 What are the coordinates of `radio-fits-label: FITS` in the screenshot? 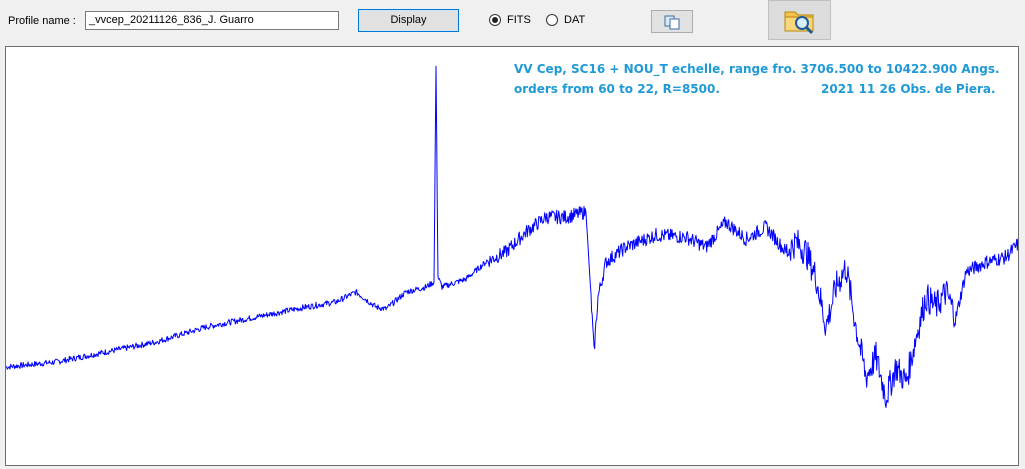 It's located at (519, 20).